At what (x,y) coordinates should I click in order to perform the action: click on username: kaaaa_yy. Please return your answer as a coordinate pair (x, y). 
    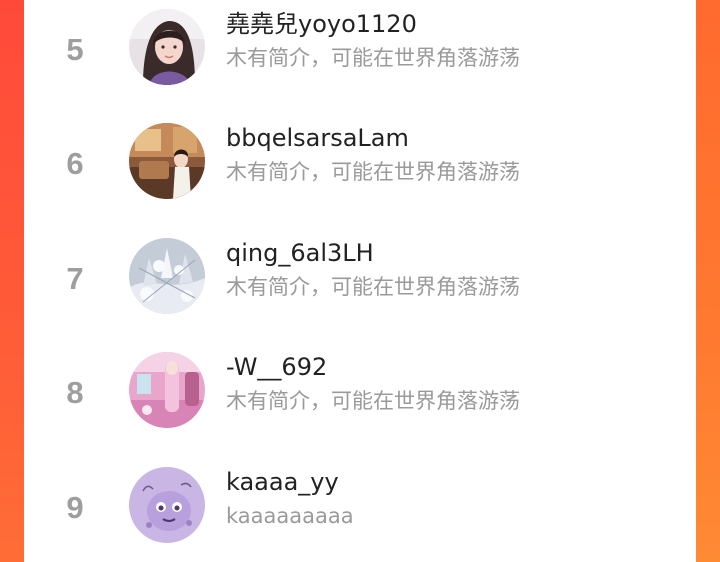
    Looking at the image, I should click on (282, 482).